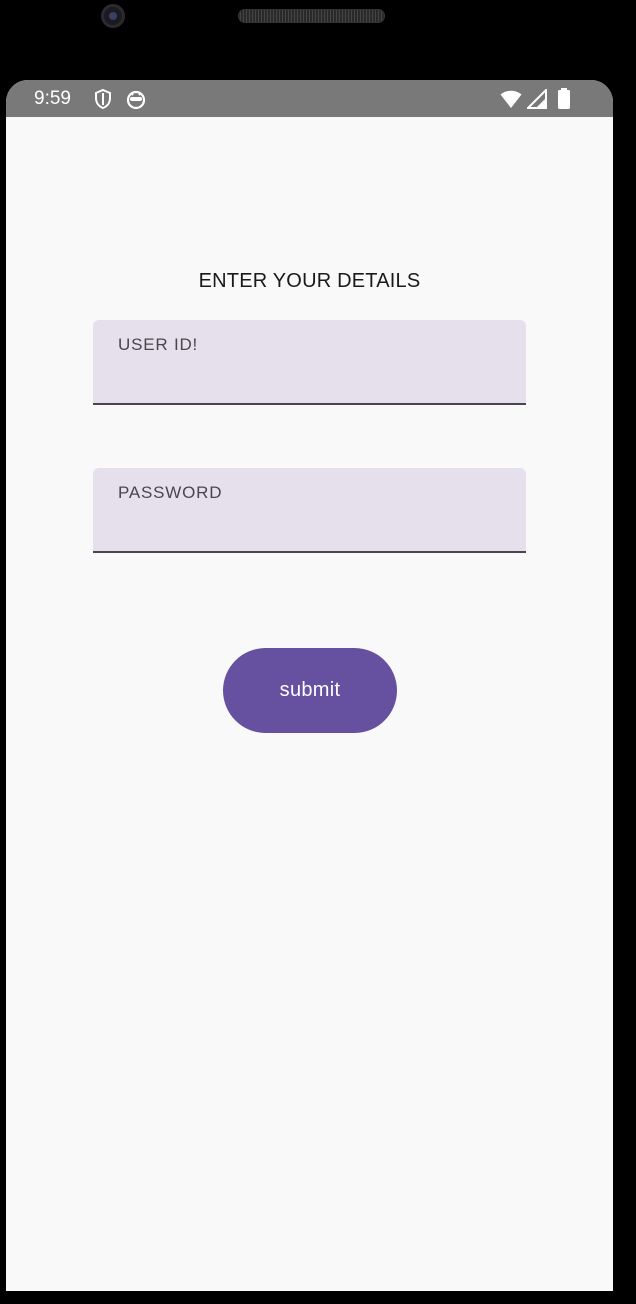 The image size is (636, 1304). Describe the element at coordinates (511, 100) in the screenshot. I see `wifi-icon` at that location.